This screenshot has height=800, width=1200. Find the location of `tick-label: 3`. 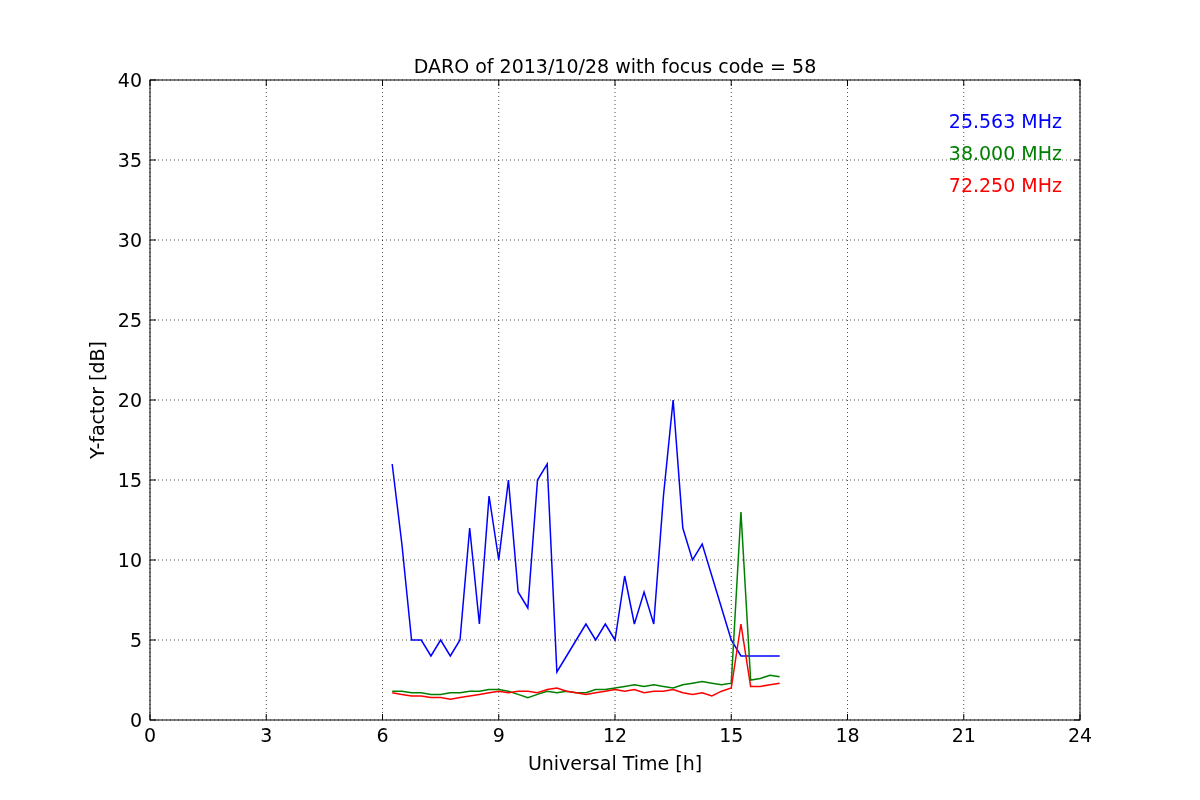

tick-label: 3 is located at coordinates (266, 735).